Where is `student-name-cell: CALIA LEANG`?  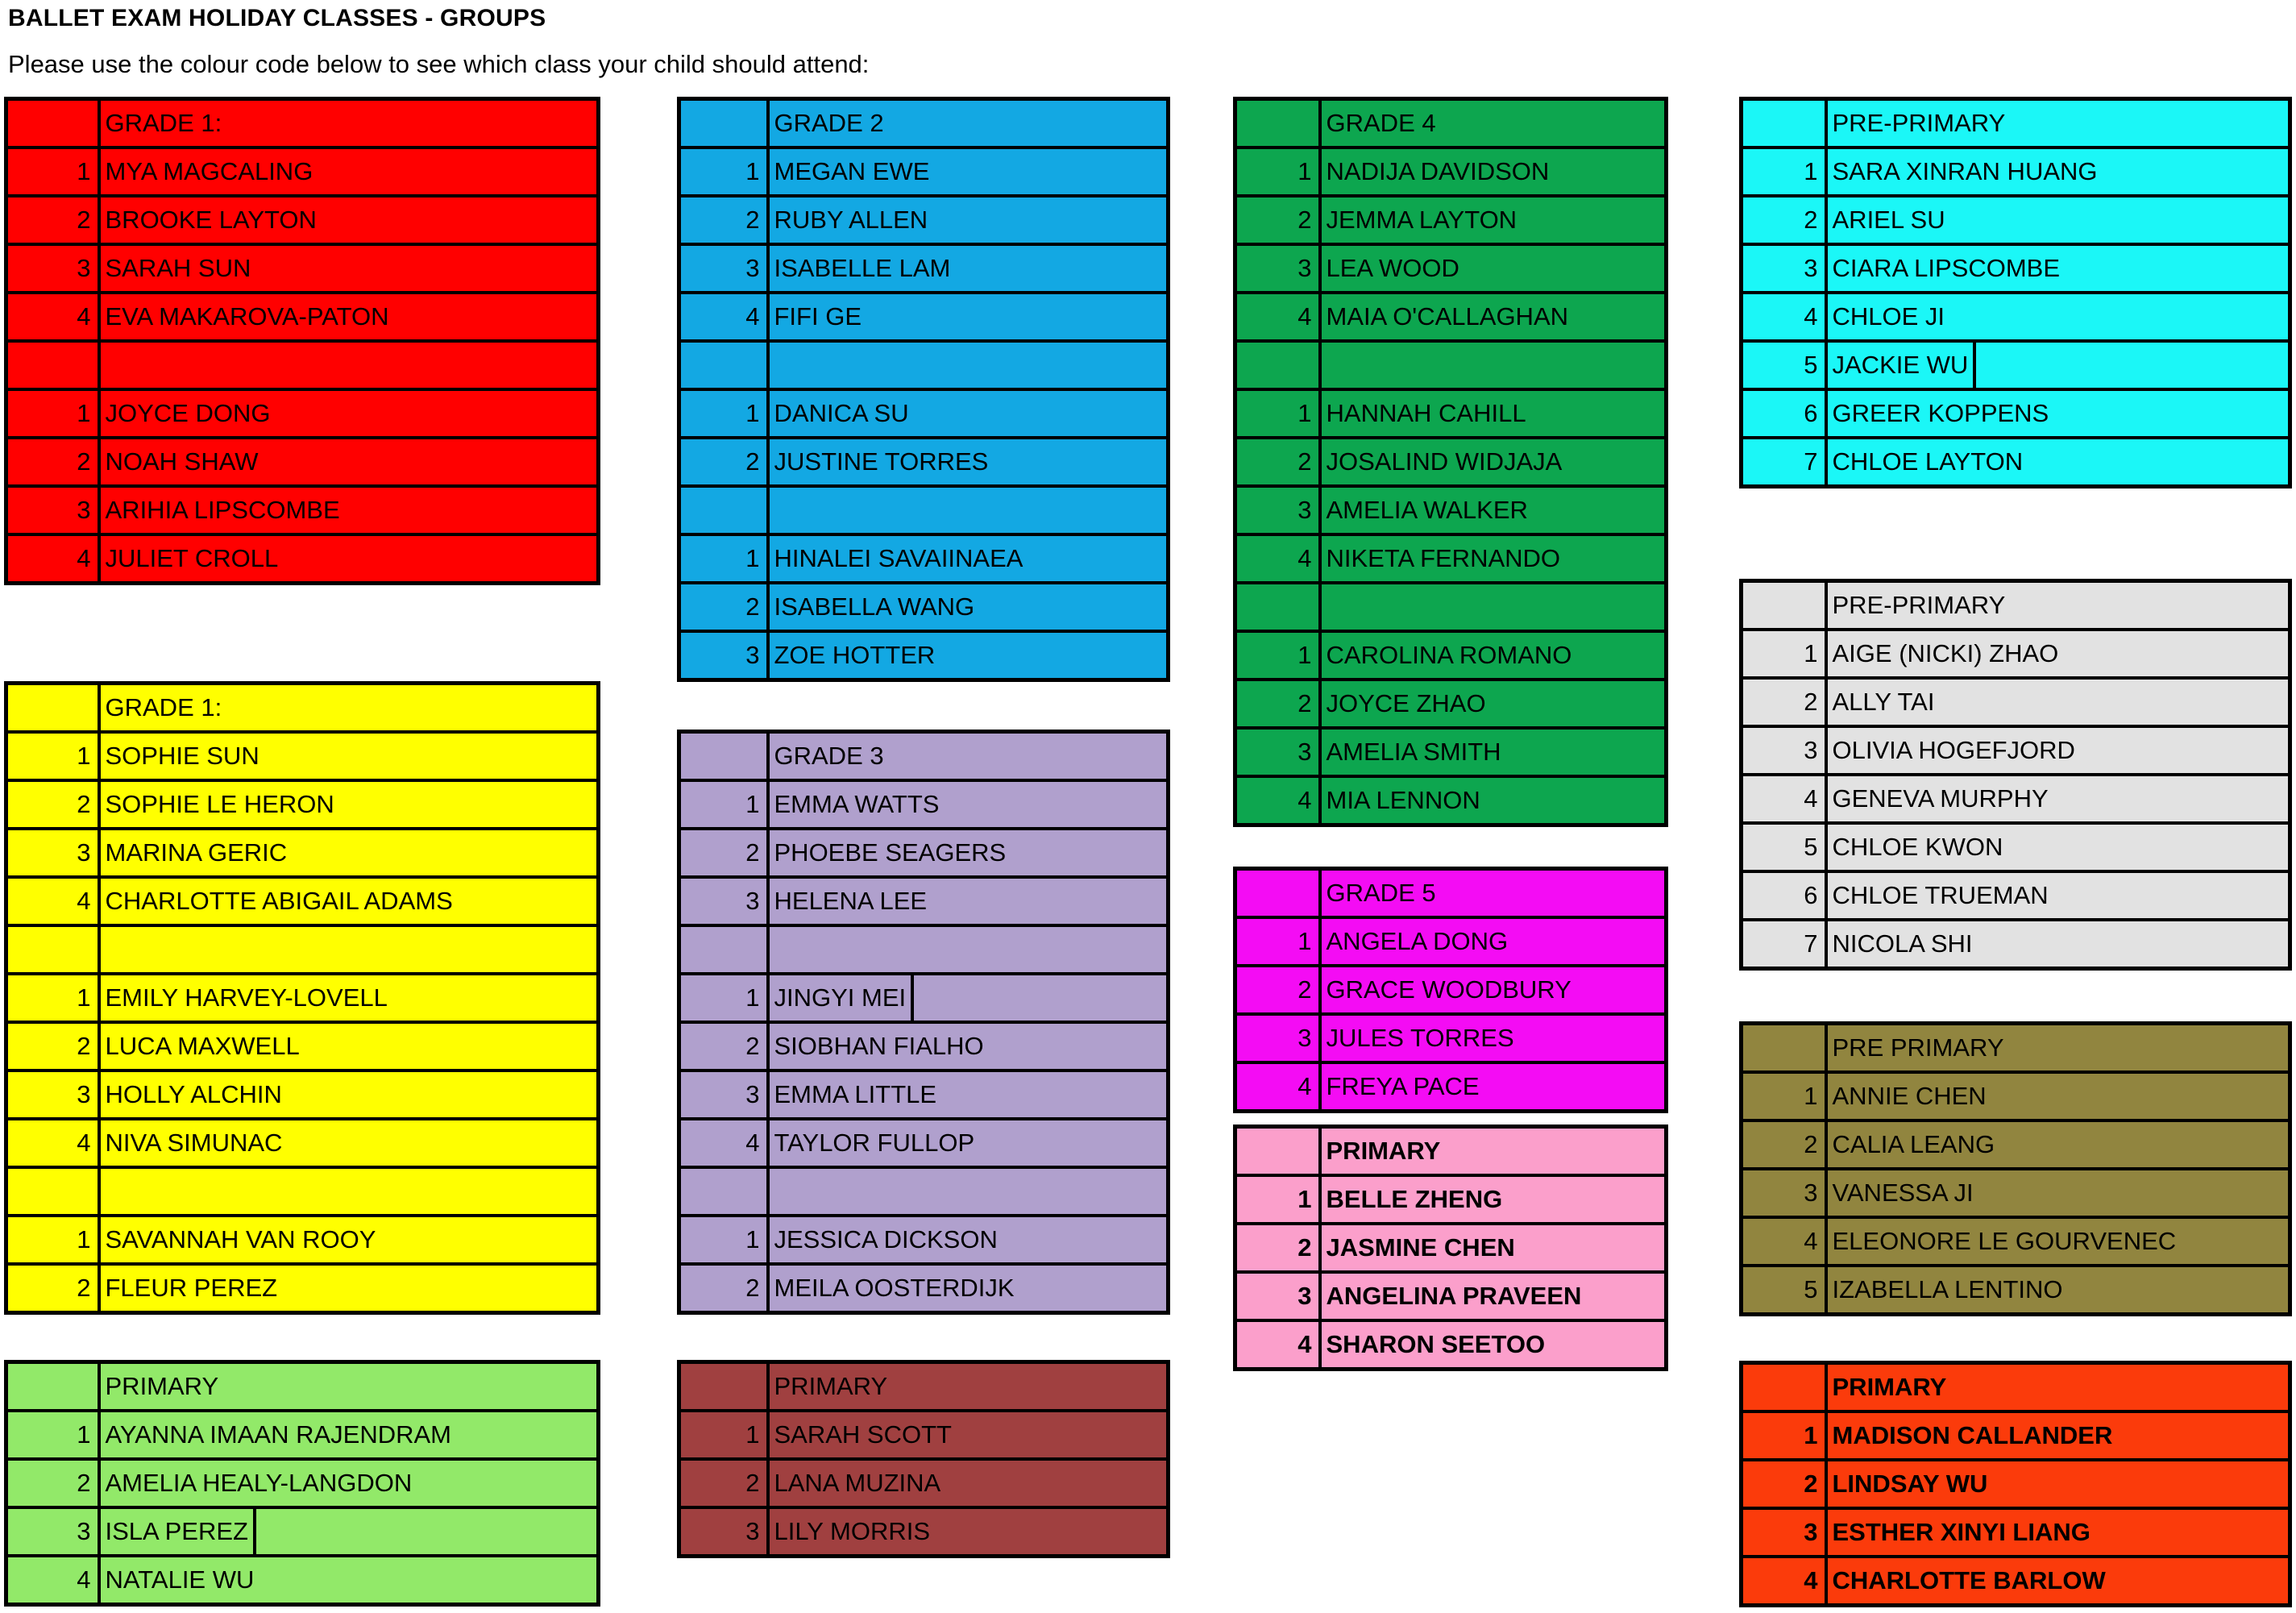
student-name-cell: CALIA LEANG is located at coordinates (2058, 1144).